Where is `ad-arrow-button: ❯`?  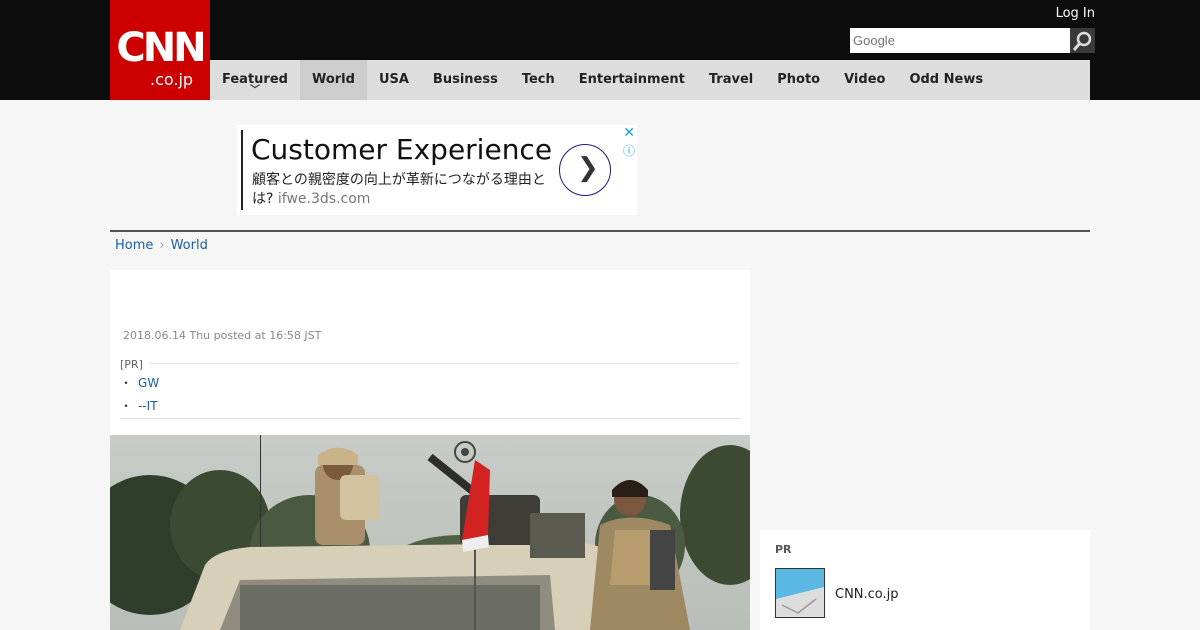 ad-arrow-button: ❯ is located at coordinates (585, 170).